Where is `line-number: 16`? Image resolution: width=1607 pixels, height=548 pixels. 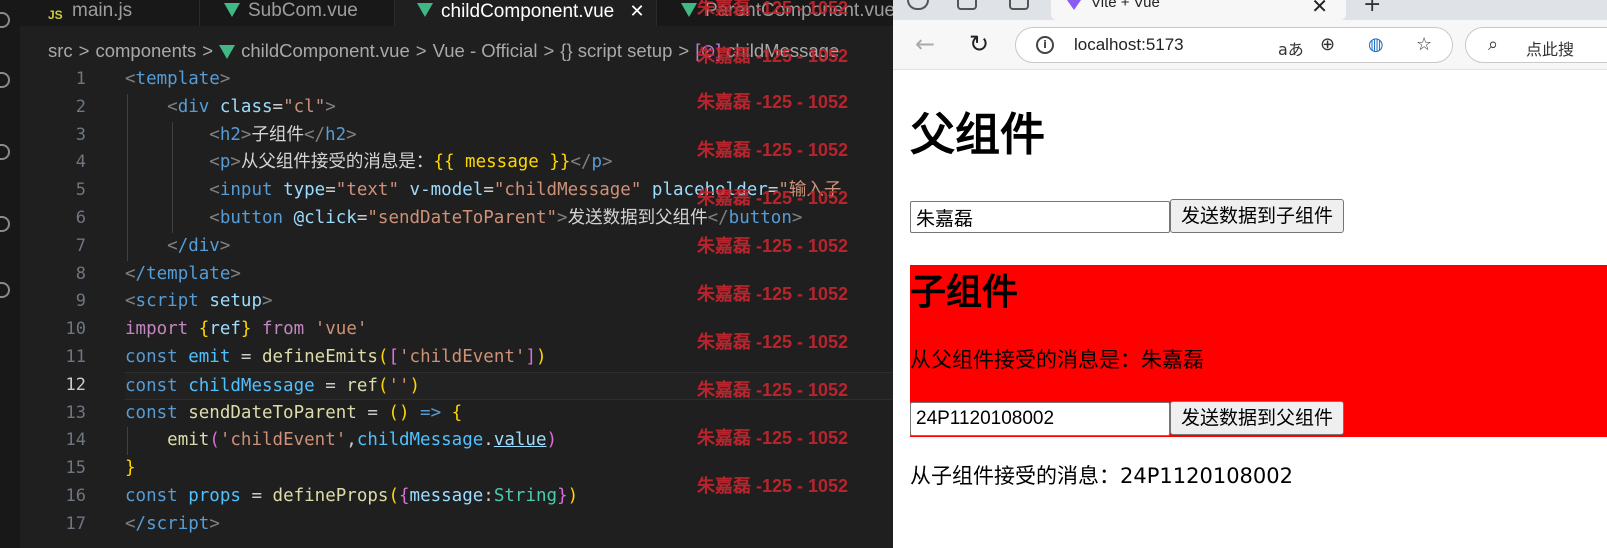 line-number: 16 is located at coordinates (75, 495).